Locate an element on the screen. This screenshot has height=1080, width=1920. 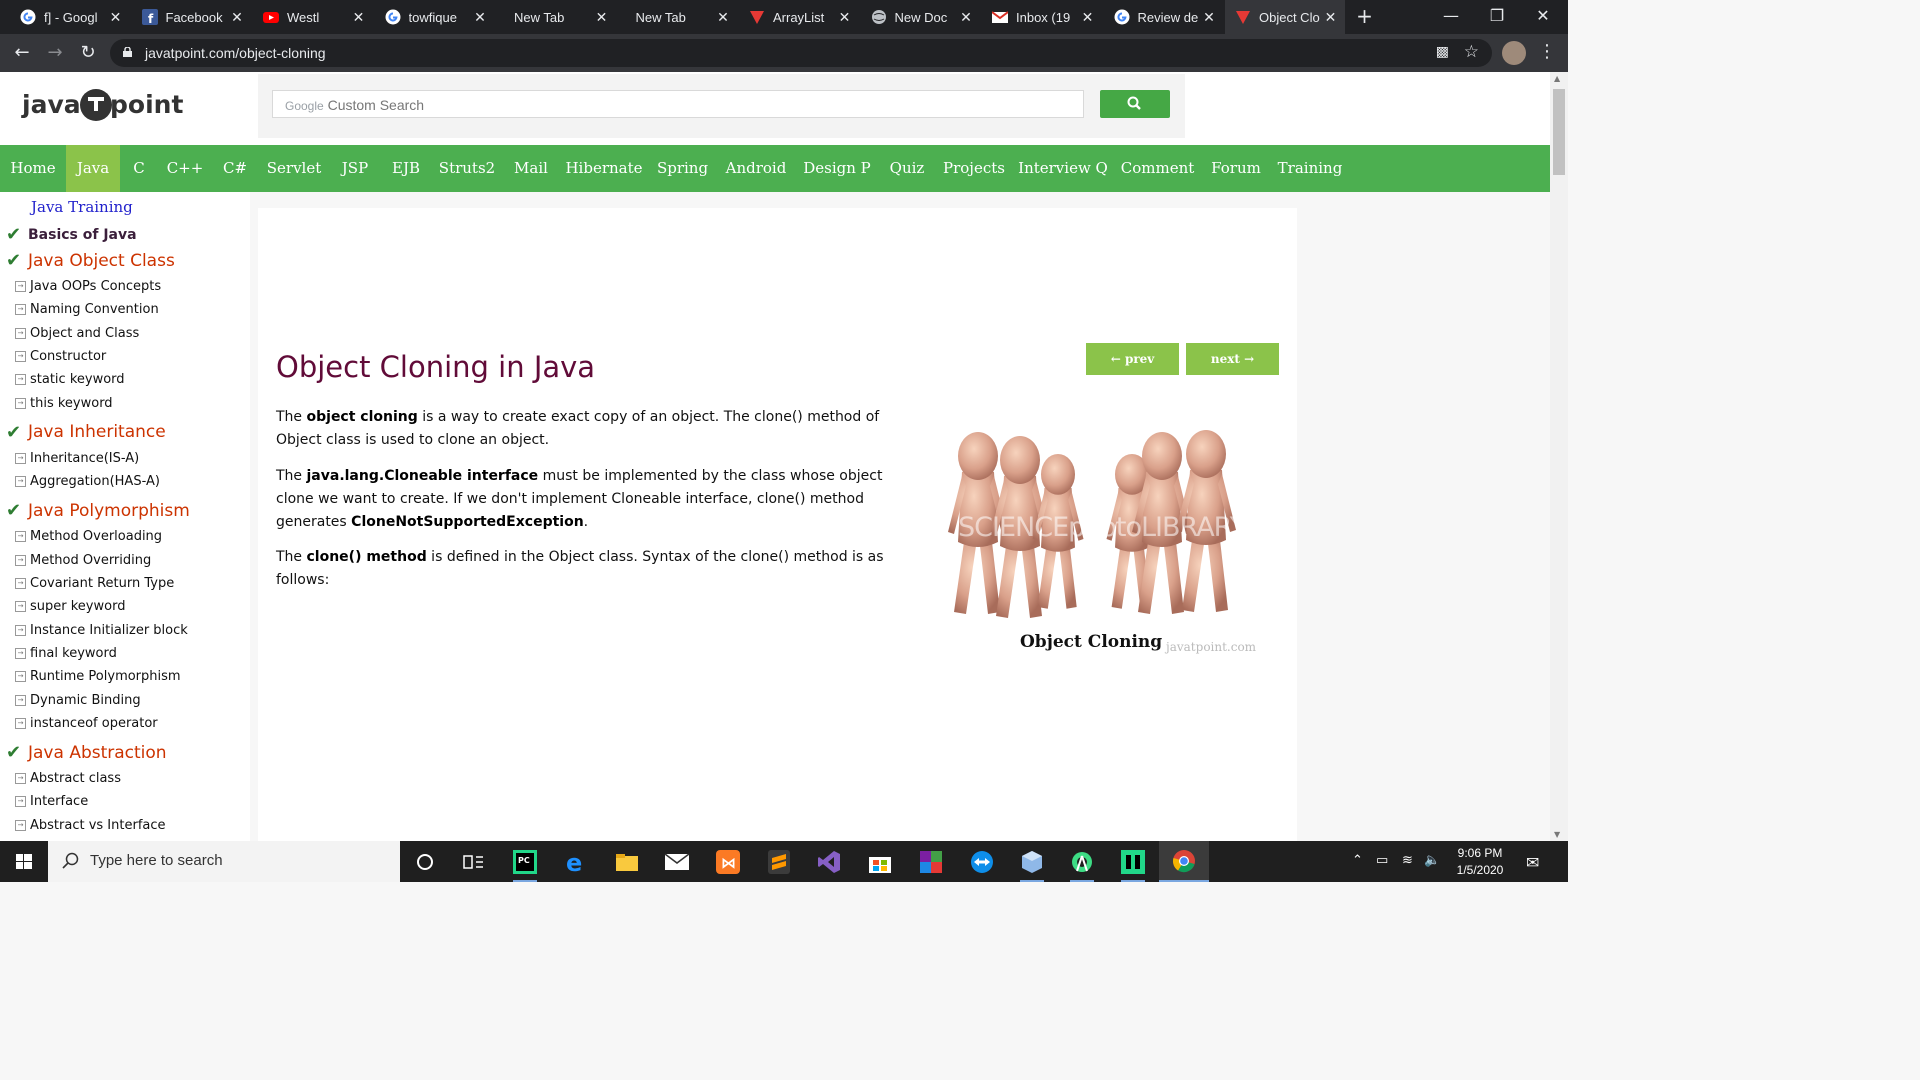
wifi-icon: ≋ is located at coordinates (1407, 860).